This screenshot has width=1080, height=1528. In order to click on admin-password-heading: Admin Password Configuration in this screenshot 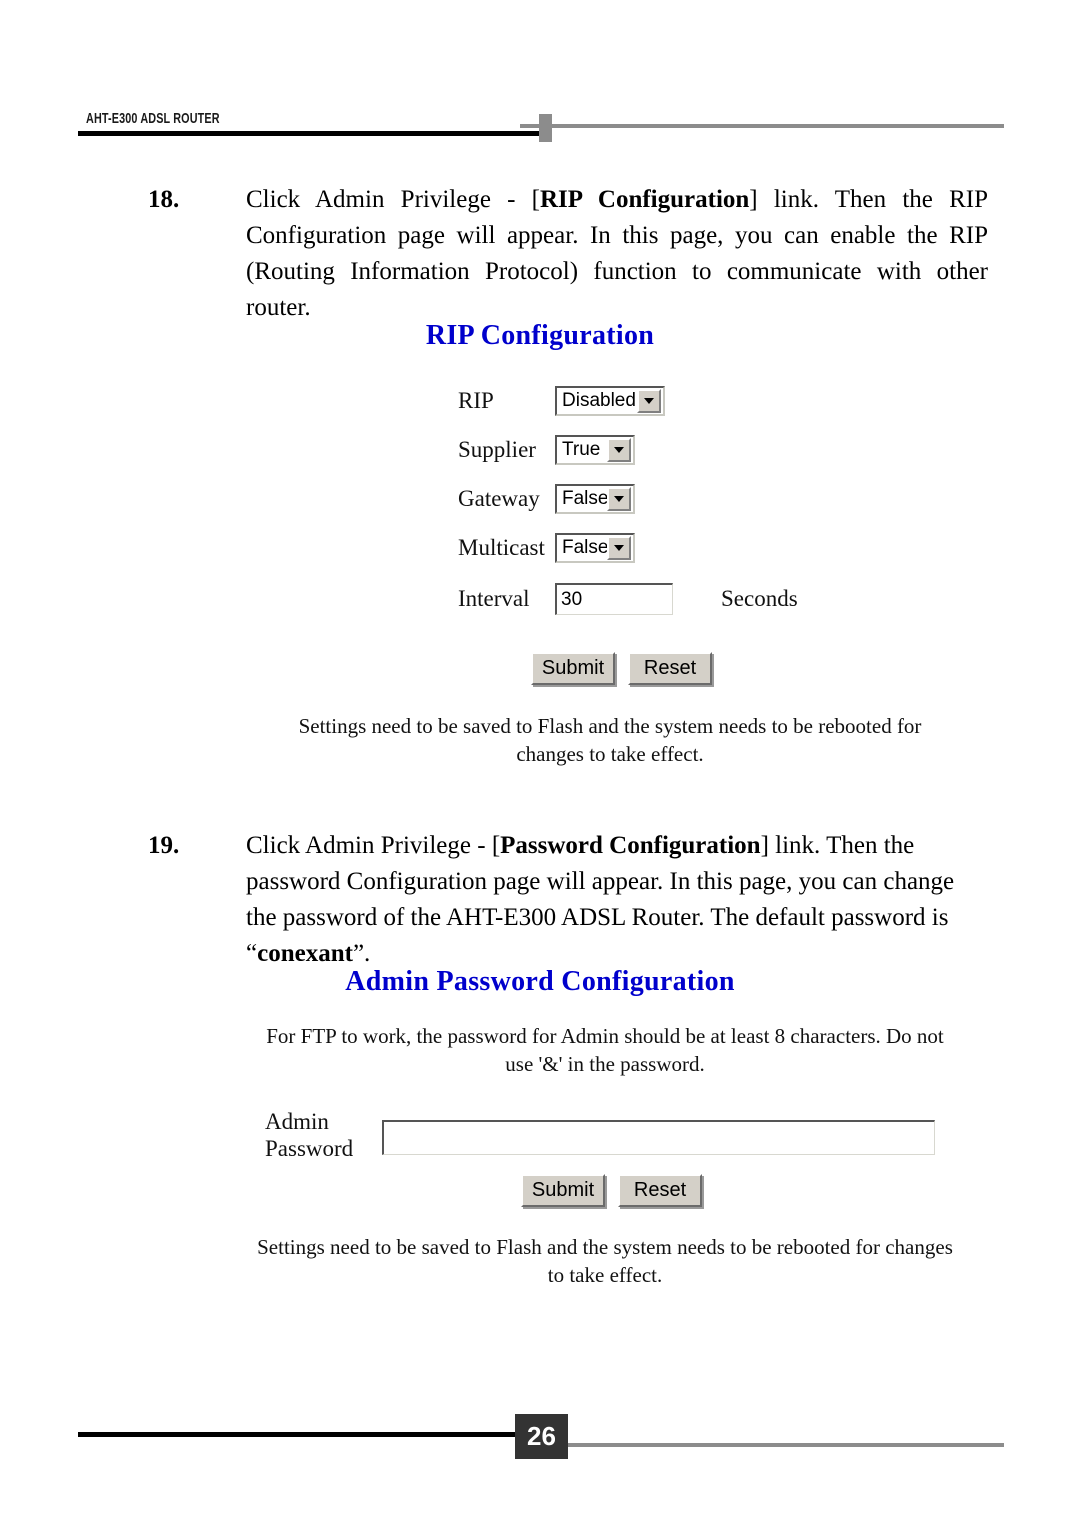, I will do `click(540, 981)`.